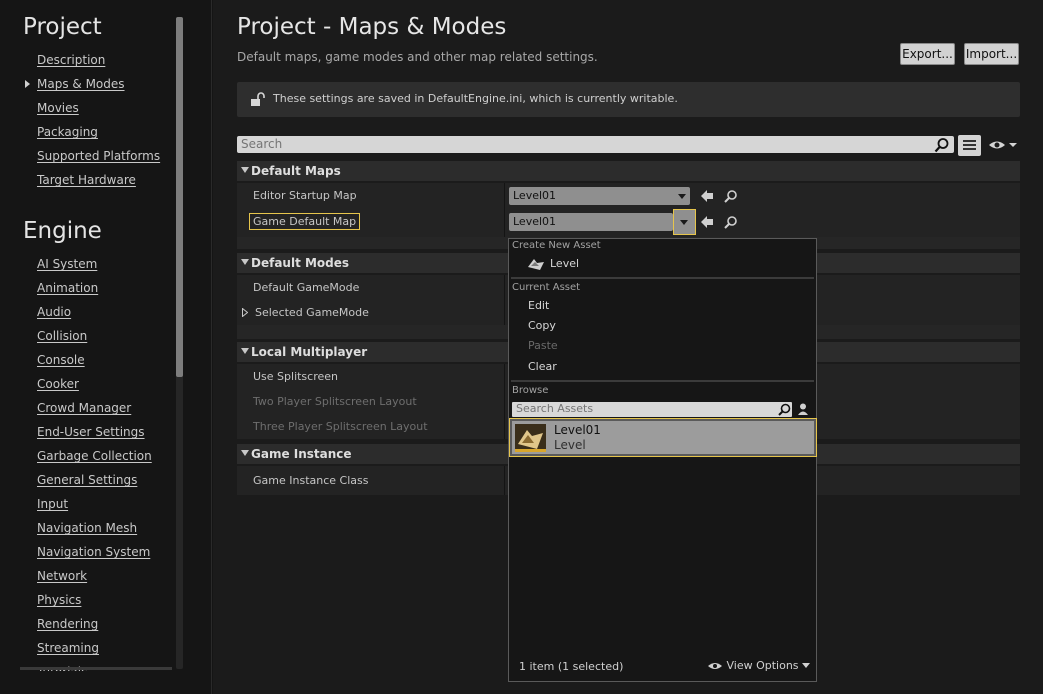 This screenshot has width=1043, height=694. What do you see at coordinates (62, 576) in the screenshot?
I see `sidebar-item-network: Network` at bounding box center [62, 576].